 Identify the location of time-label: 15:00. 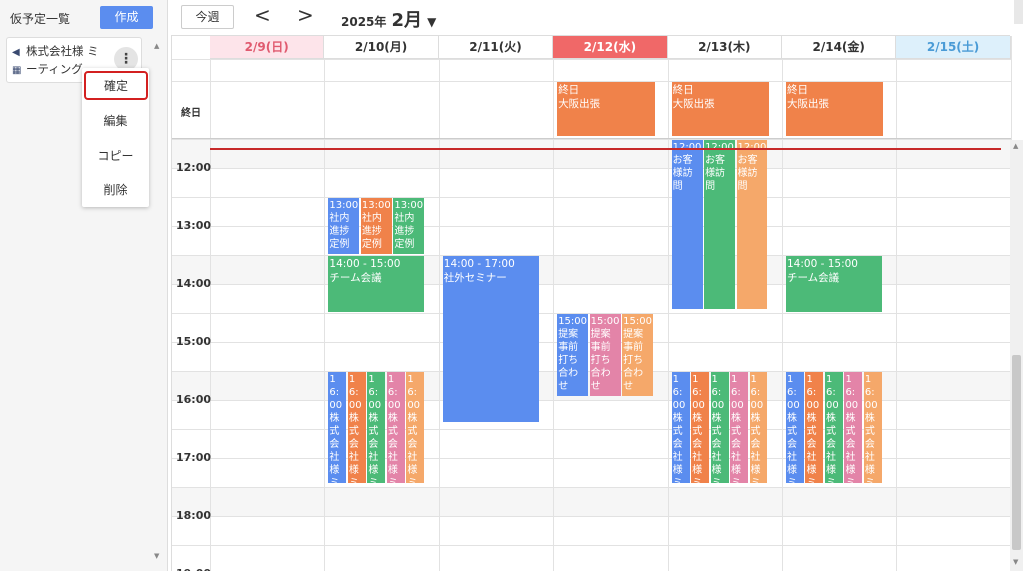
(194, 341).